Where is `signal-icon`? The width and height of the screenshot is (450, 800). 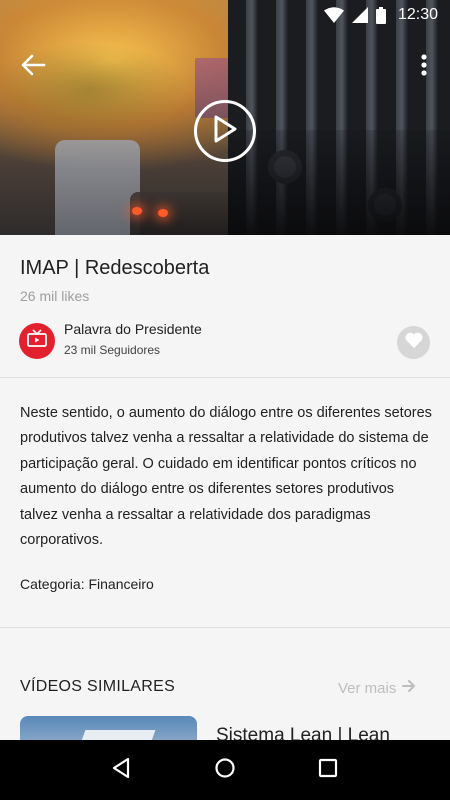
signal-icon is located at coordinates (359, 15).